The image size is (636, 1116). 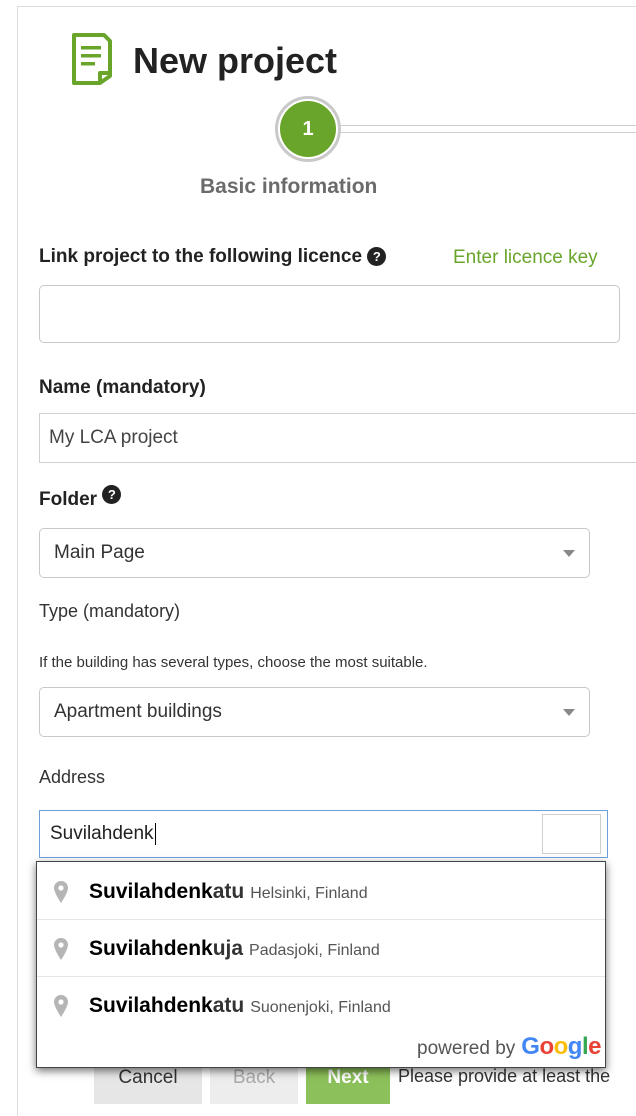 What do you see at coordinates (228, 948) in the screenshot?
I see `autocomplete-rest: uja` at bounding box center [228, 948].